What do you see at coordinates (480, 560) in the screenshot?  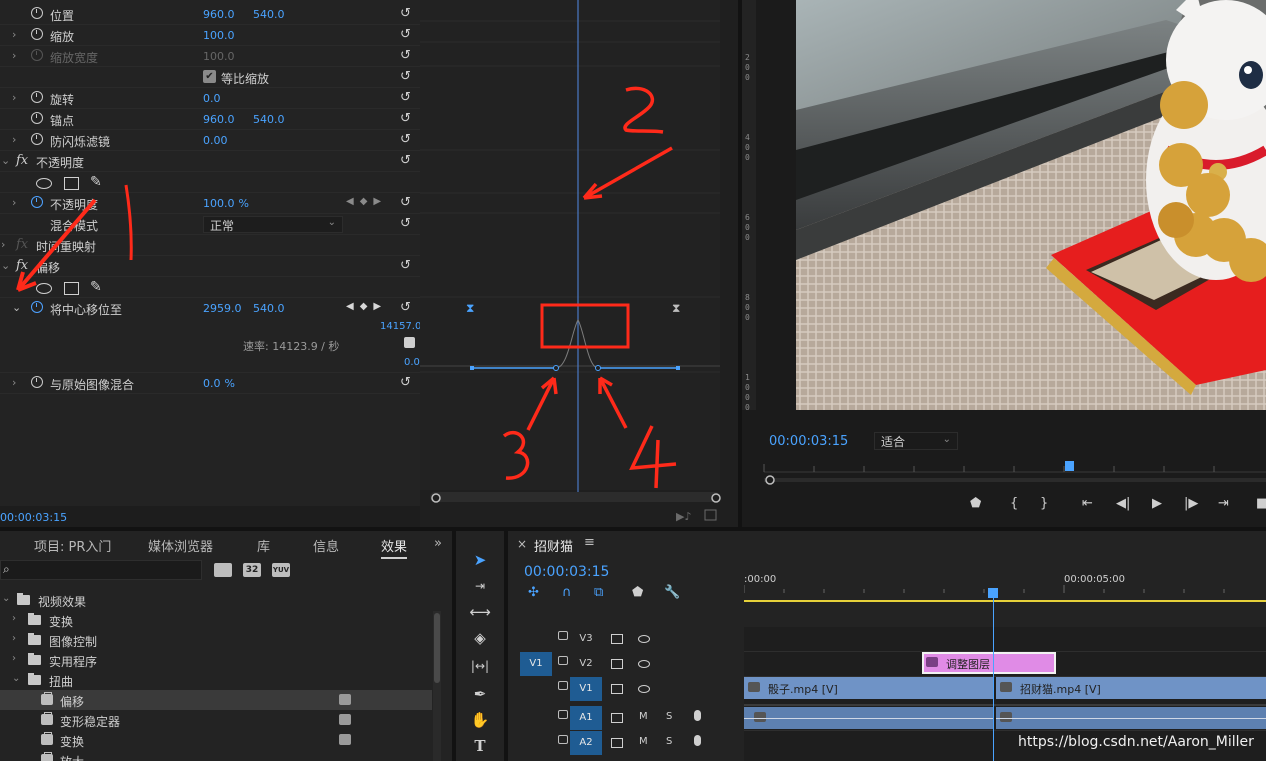 I see `selection-tool-icon: ➤` at bounding box center [480, 560].